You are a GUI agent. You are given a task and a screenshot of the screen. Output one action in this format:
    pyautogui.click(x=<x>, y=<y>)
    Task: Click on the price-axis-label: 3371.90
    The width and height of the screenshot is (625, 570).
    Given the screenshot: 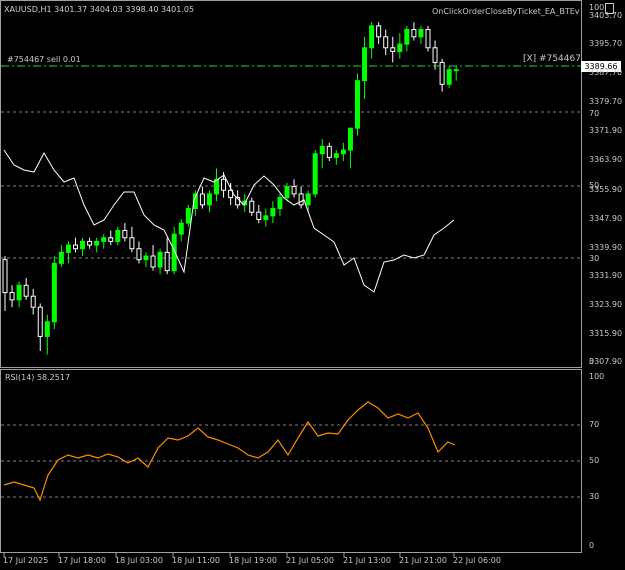 What is the action you would take?
    pyautogui.click(x=606, y=130)
    